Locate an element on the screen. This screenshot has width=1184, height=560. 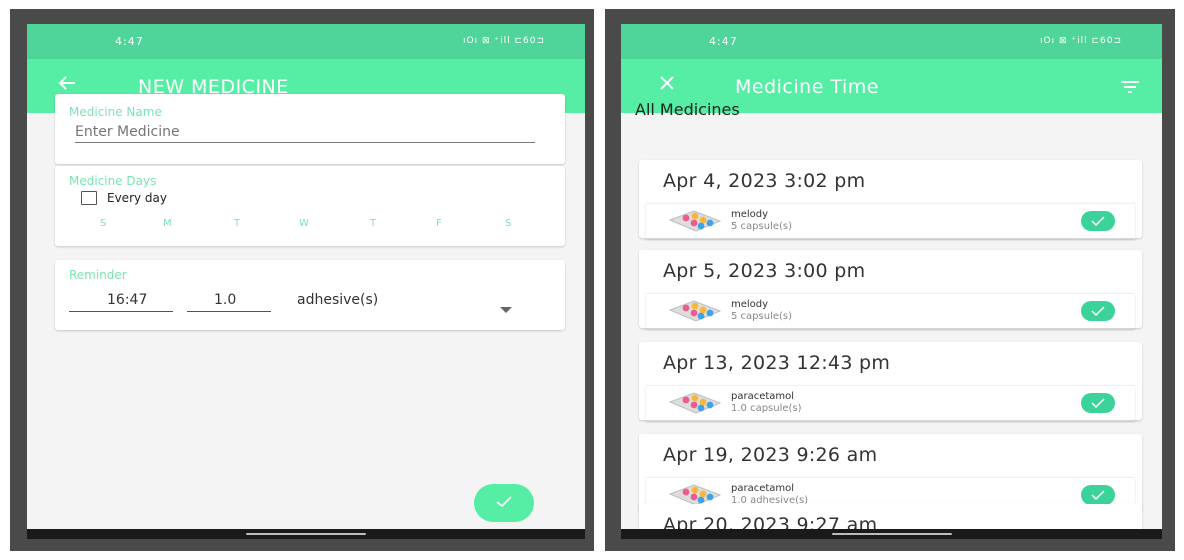
page-title: Medicine Time is located at coordinates (807, 87).